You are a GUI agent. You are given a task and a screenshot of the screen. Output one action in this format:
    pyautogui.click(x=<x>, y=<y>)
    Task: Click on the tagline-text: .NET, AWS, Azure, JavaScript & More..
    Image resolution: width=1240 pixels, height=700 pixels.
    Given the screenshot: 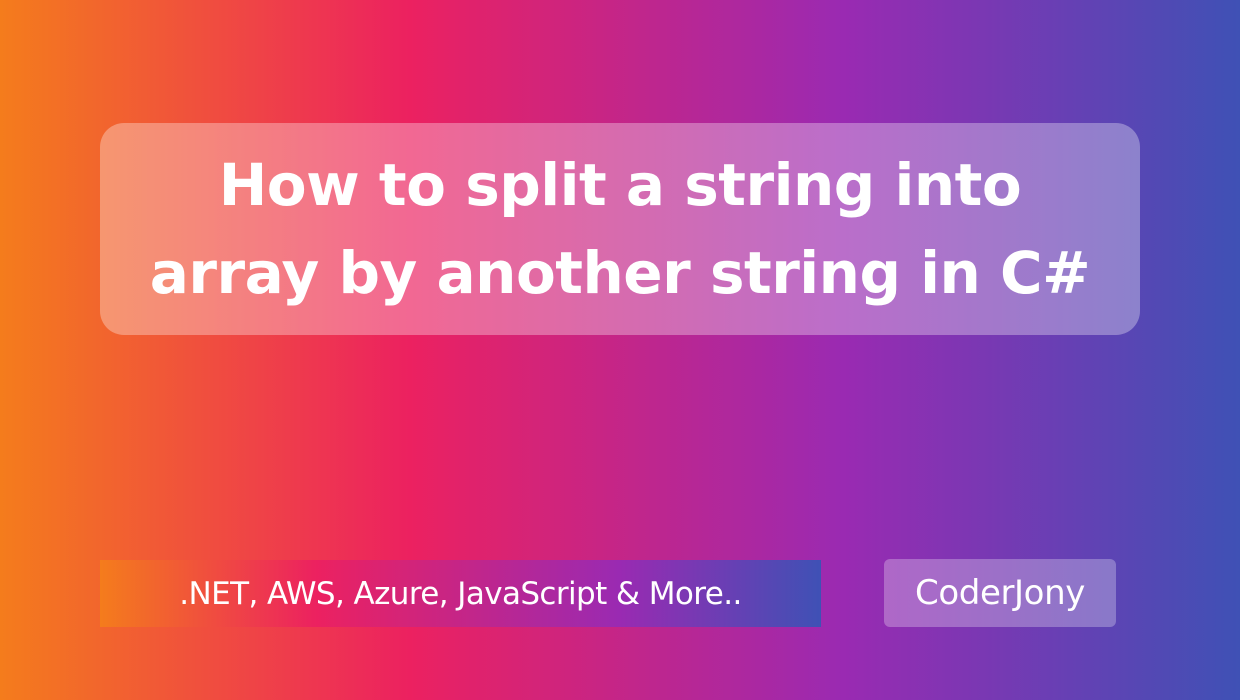 What is the action you would take?
    pyautogui.click(x=460, y=593)
    